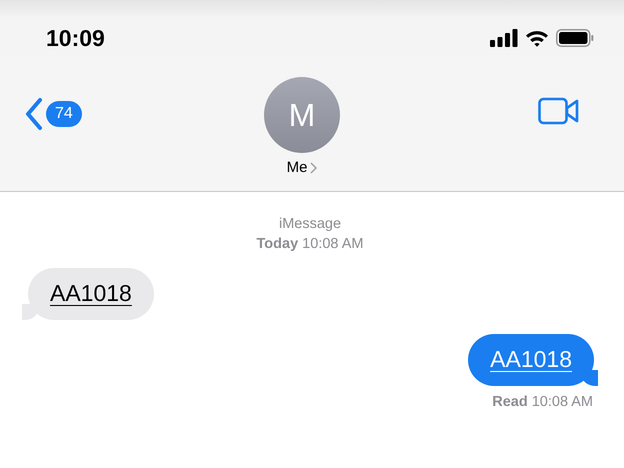 This screenshot has width=624, height=468. Describe the element at coordinates (542, 402) in the screenshot. I see `read-receipt: Read 10:08 AM` at that location.